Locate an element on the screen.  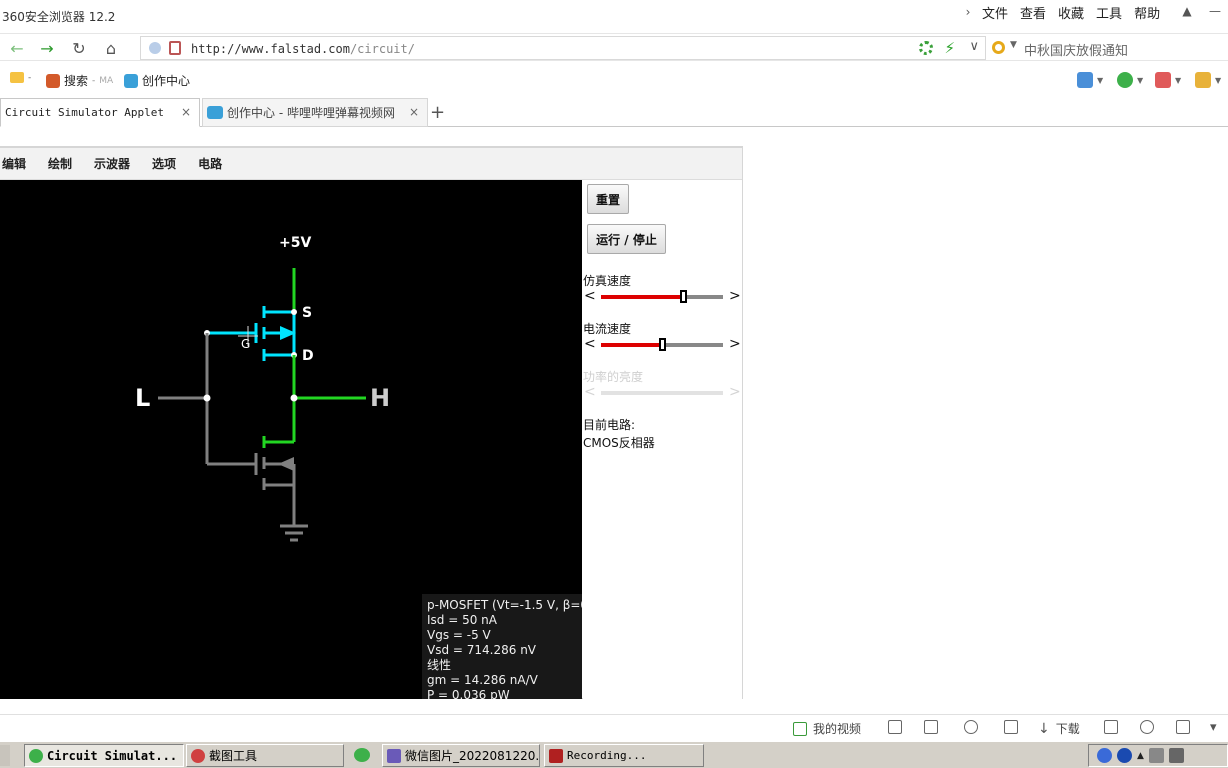
toolbar-apps: ▼ is located at coordinates (1090, 80).